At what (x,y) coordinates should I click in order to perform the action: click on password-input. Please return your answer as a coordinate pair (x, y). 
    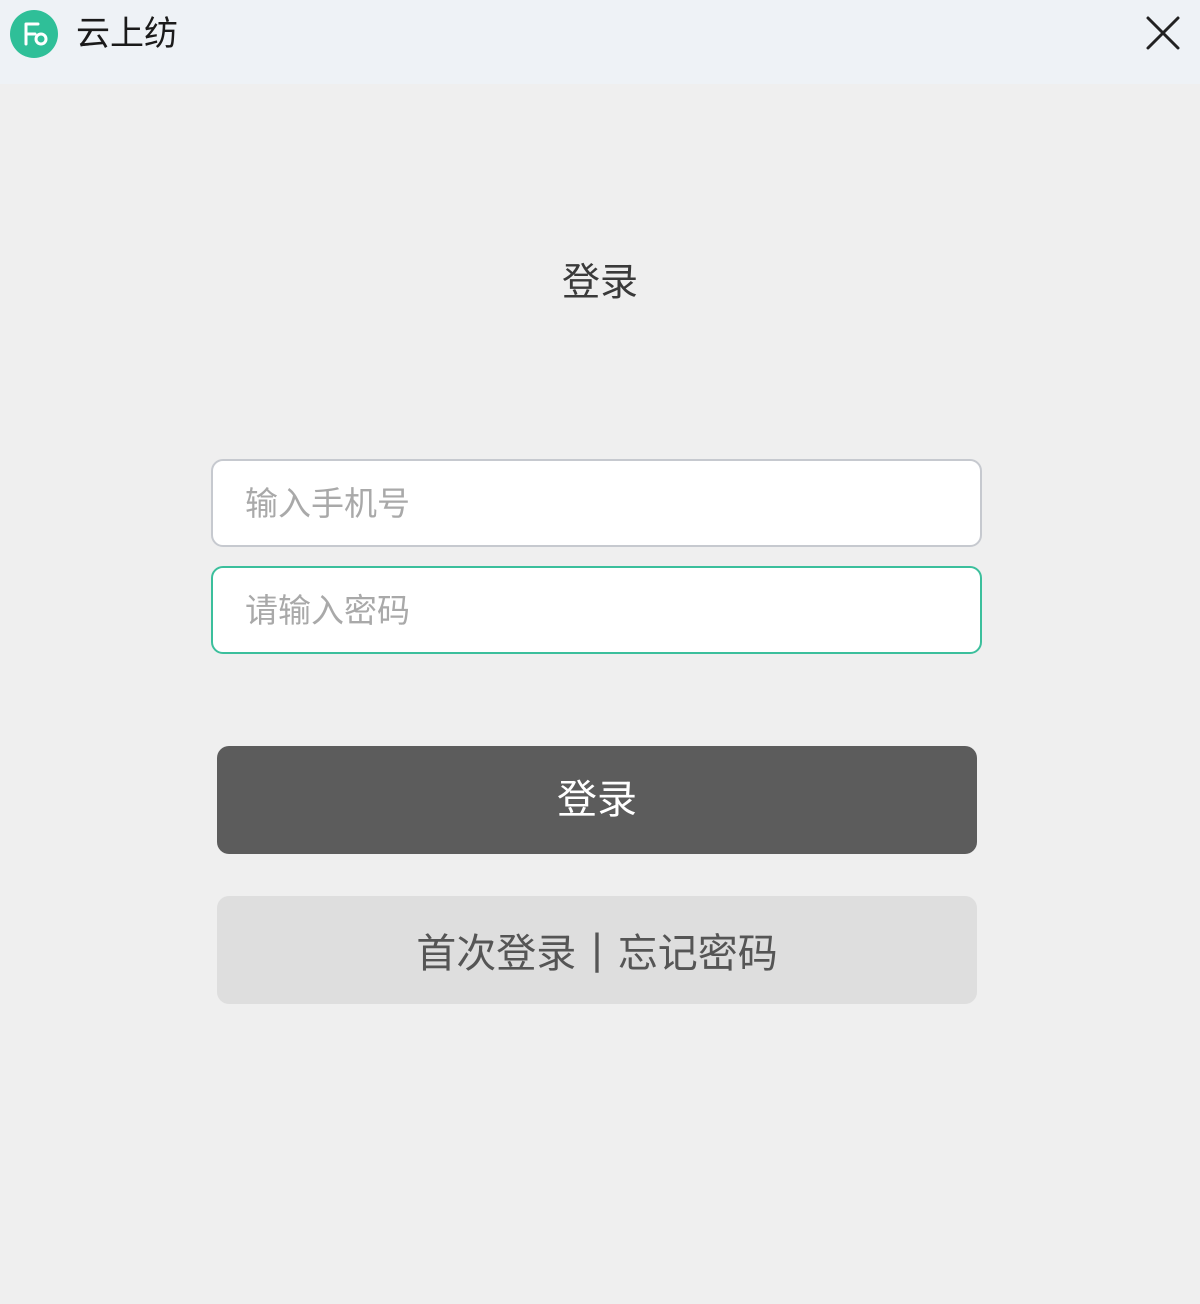
    Looking at the image, I should click on (596, 610).